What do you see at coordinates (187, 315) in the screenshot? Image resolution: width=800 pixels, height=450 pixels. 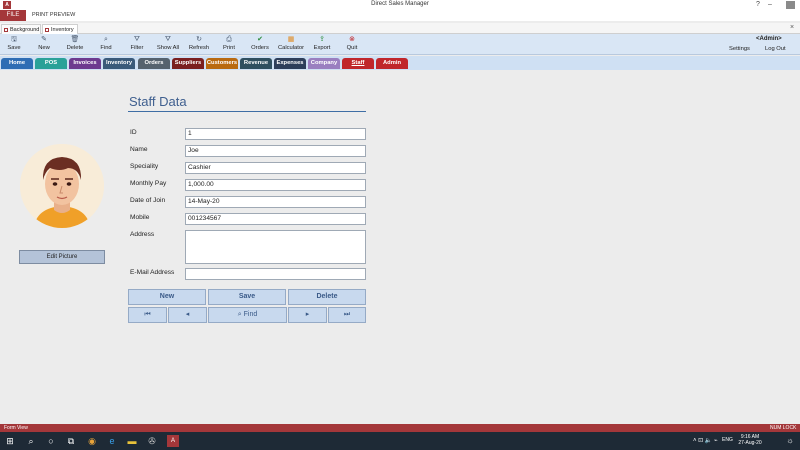 I see `previous-record-icon: ◂` at bounding box center [187, 315].